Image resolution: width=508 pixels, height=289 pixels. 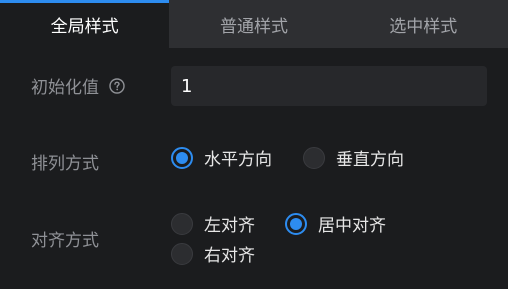 I want to click on init-value-text: 1, so click(x=187, y=86).